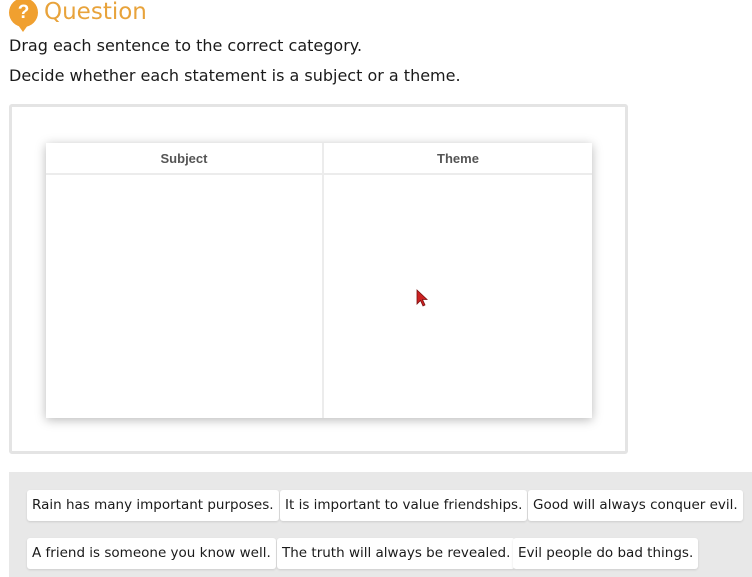  Describe the element at coordinates (404, 505) in the screenshot. I see `draggable-card: It is important to value friendships.` at that location.